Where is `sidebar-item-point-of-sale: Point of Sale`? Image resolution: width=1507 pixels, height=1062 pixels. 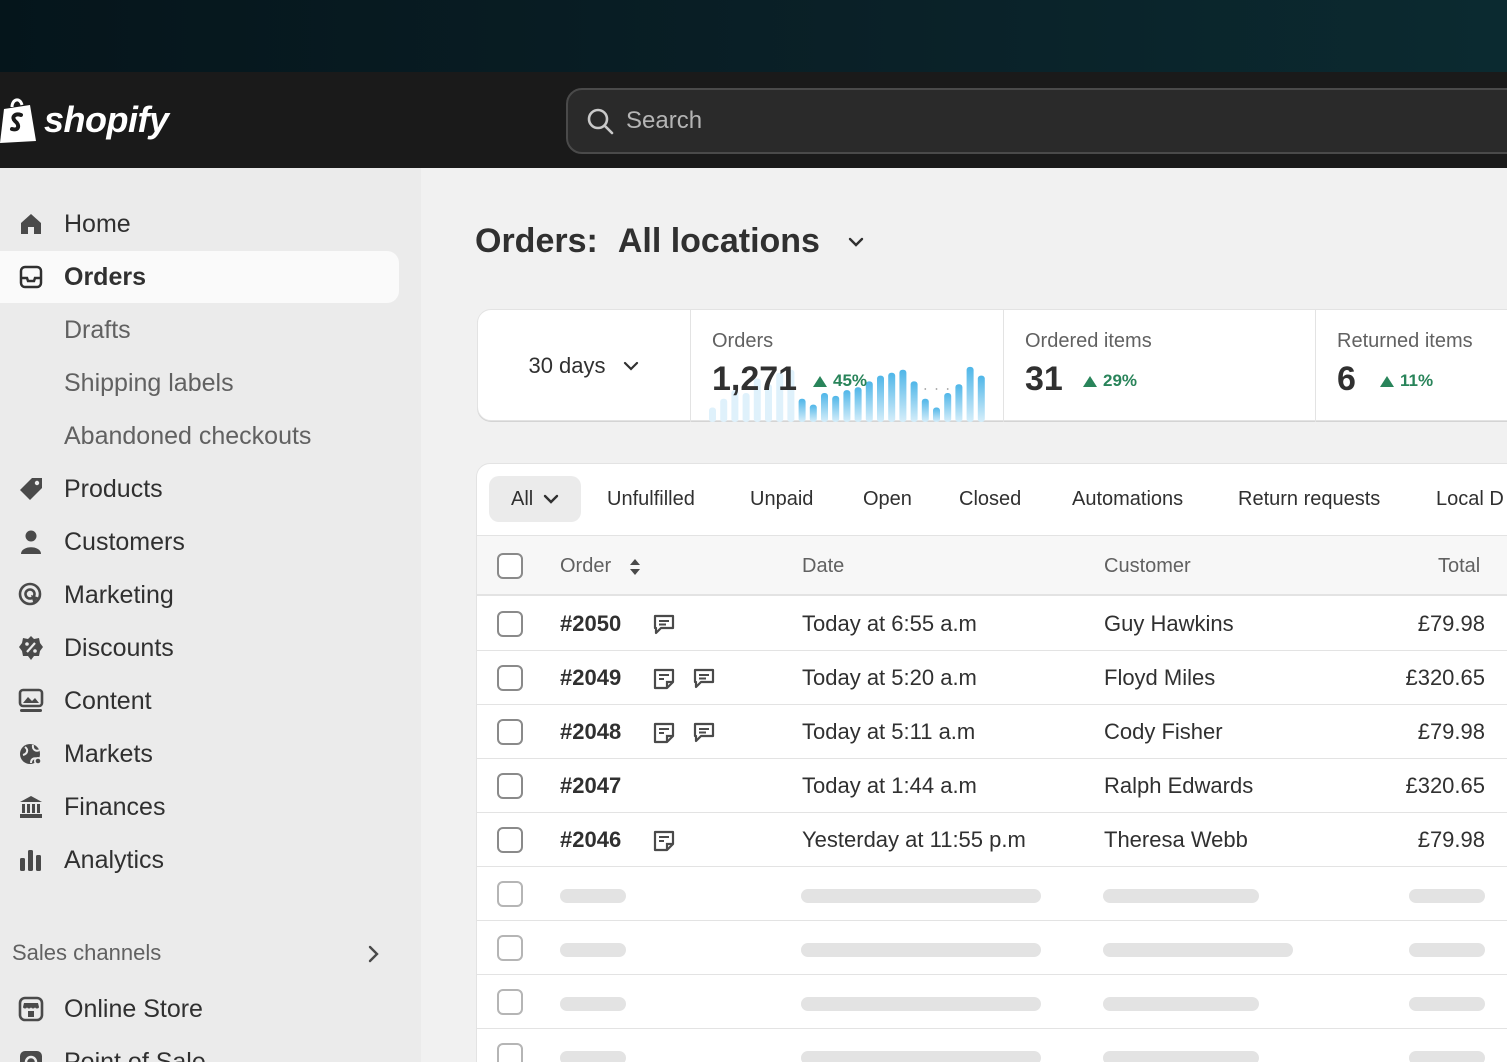
sidebar-item-point-of-sale: Point of Sale is located at coordinates (199, 1049).